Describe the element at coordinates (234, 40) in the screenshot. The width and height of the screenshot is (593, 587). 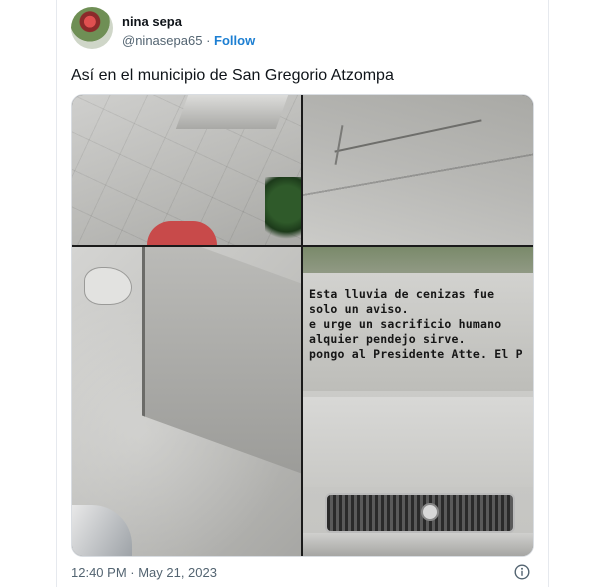
I see `follow-button: Follow` at that location.